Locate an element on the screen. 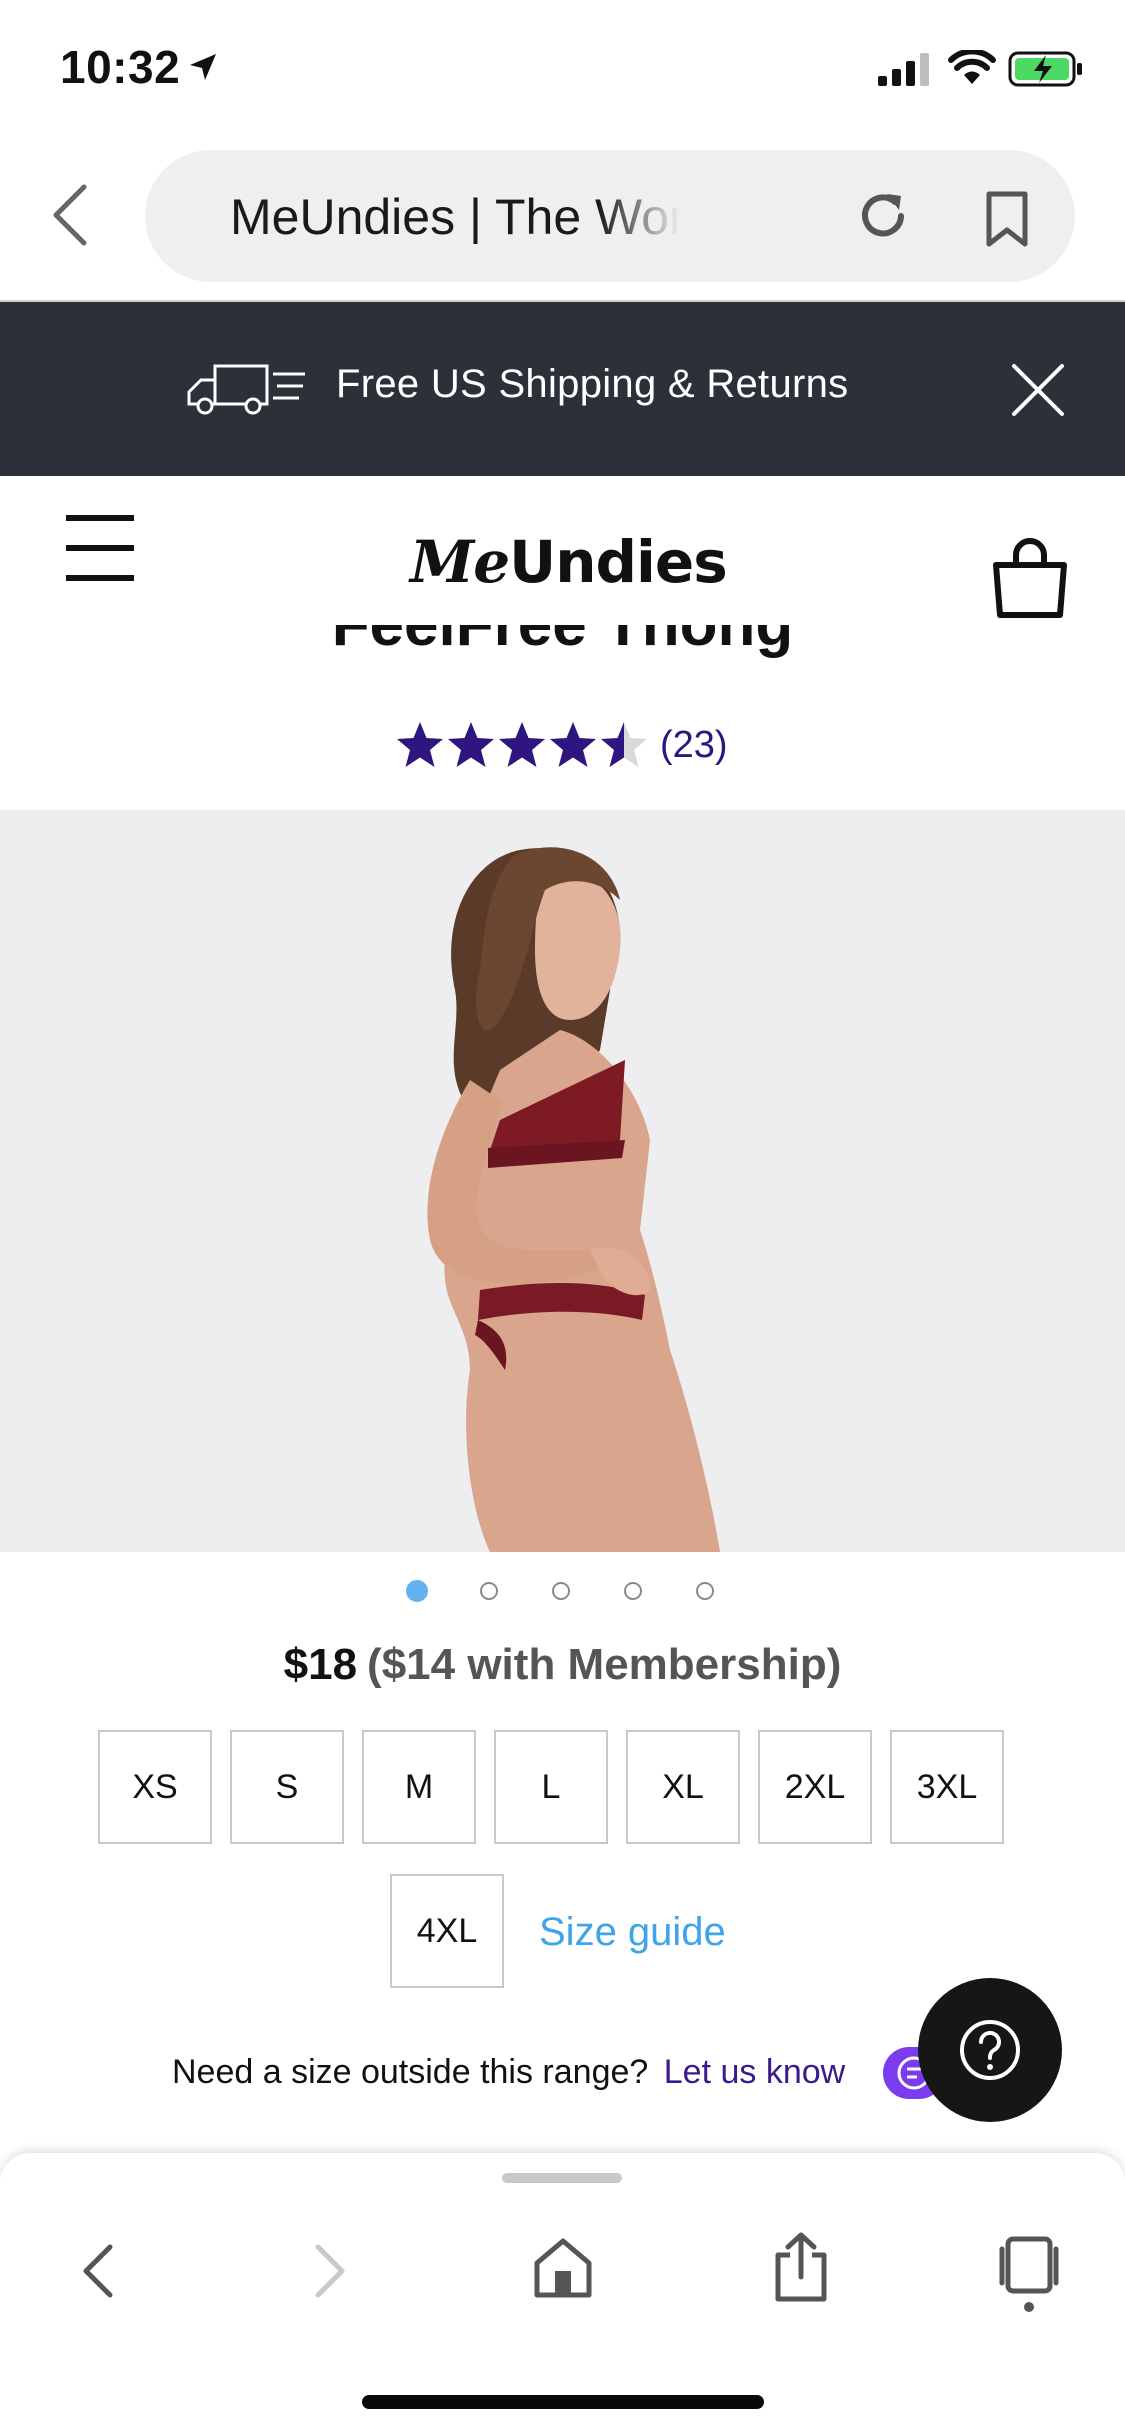  price-row: $18 ($14 with Membership) is located at coordinates (562, 1665).